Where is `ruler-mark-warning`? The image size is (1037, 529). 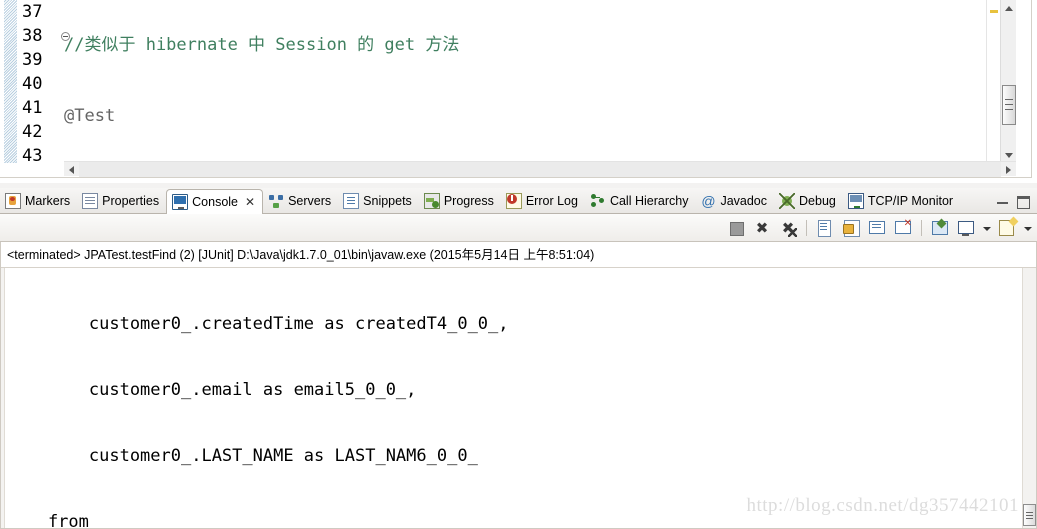 ruler-mark-warning is located at coordinates (994, 11).